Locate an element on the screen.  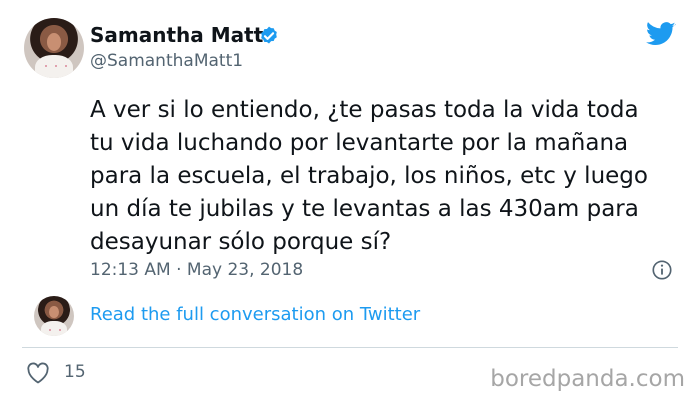
like-count: 15 is located at coordinates (75, 372).